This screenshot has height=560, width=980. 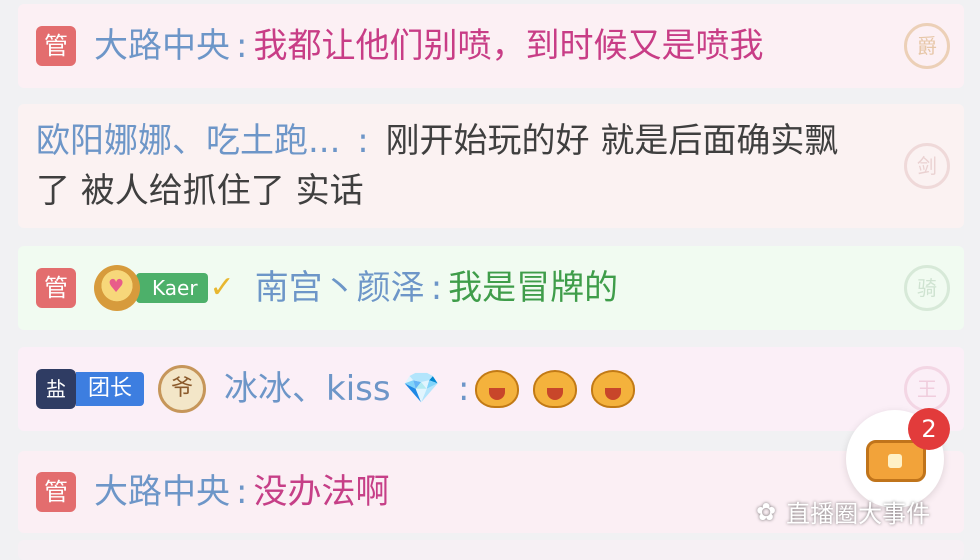 I want to click on wechat-icon: ✿, so click(x=766, y=511).